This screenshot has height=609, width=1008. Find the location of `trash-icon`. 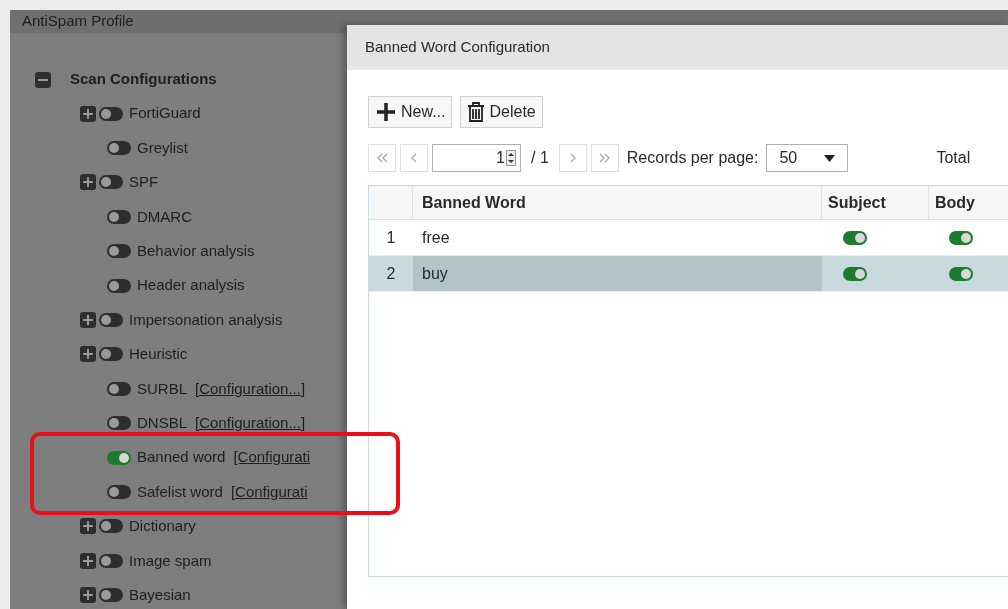

trash-icon is located at coordinates (476, 112).